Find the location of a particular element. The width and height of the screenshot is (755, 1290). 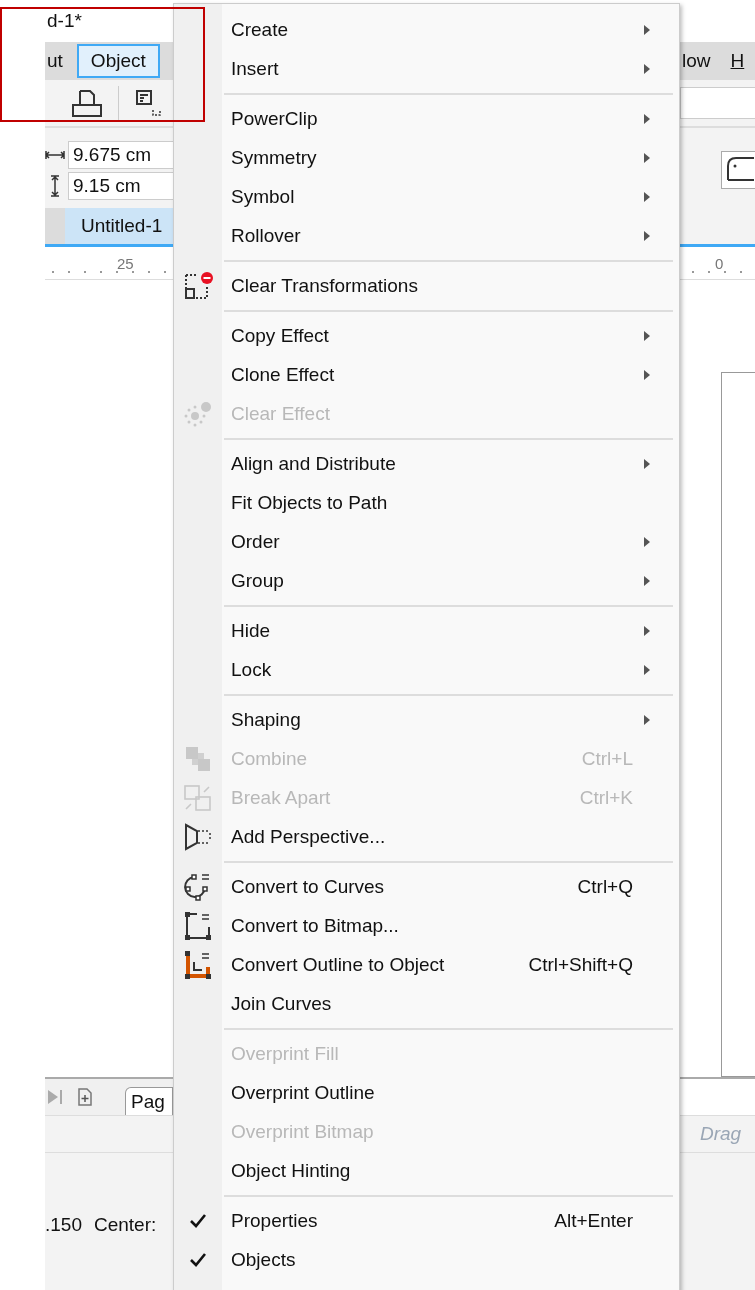

menu-item: Convert Outline to Object Ctrl+Shift+Q is located at coordinates (426, 964).